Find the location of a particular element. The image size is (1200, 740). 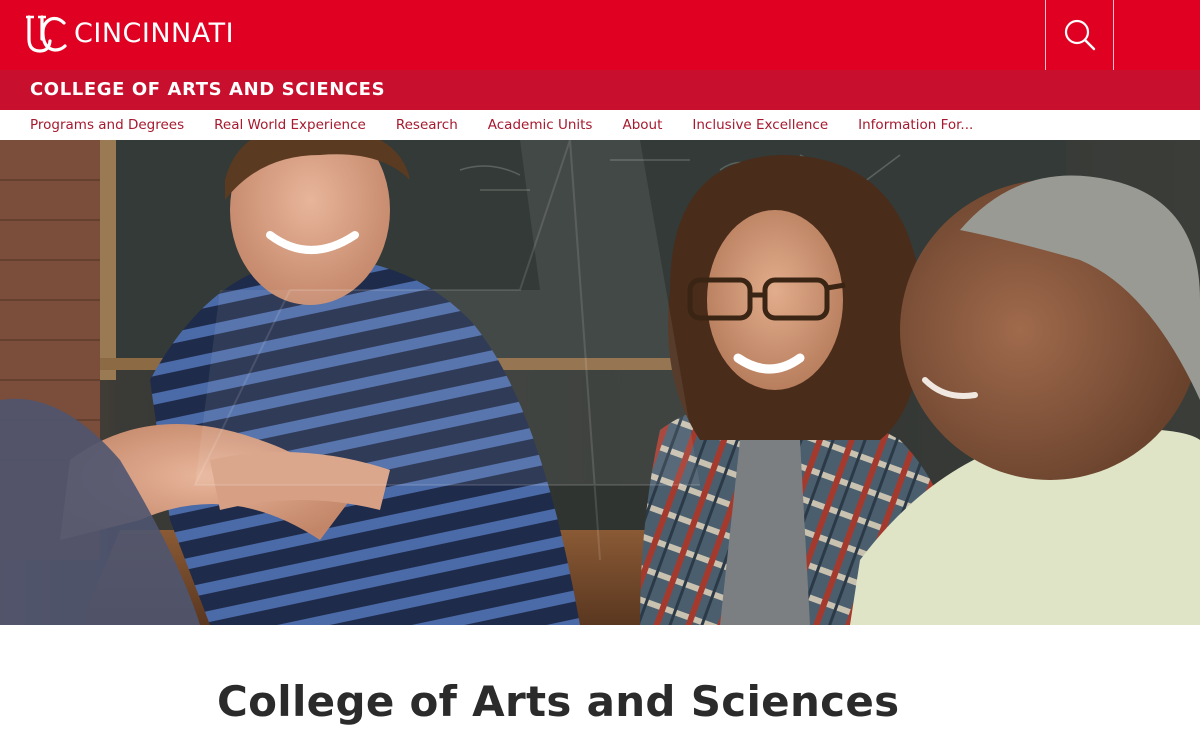

nav-item-real-world-experience: Real World Experience is located at coordinates (290, 125).